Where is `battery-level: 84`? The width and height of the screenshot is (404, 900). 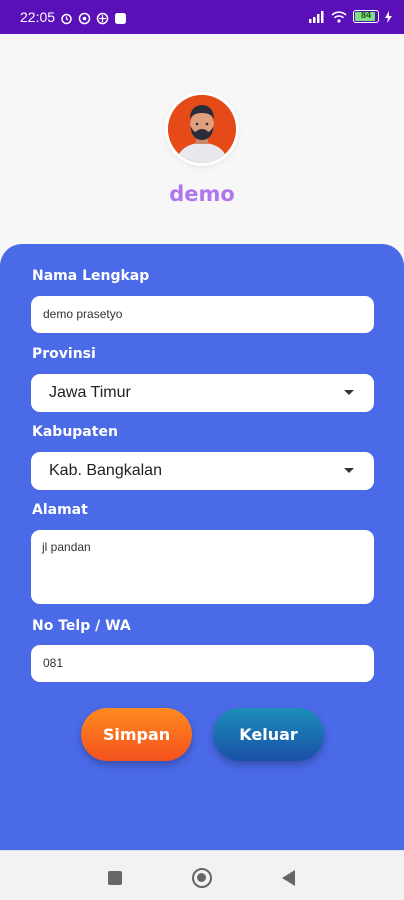 battery-level: 84 is located at coordinates (365, 15).